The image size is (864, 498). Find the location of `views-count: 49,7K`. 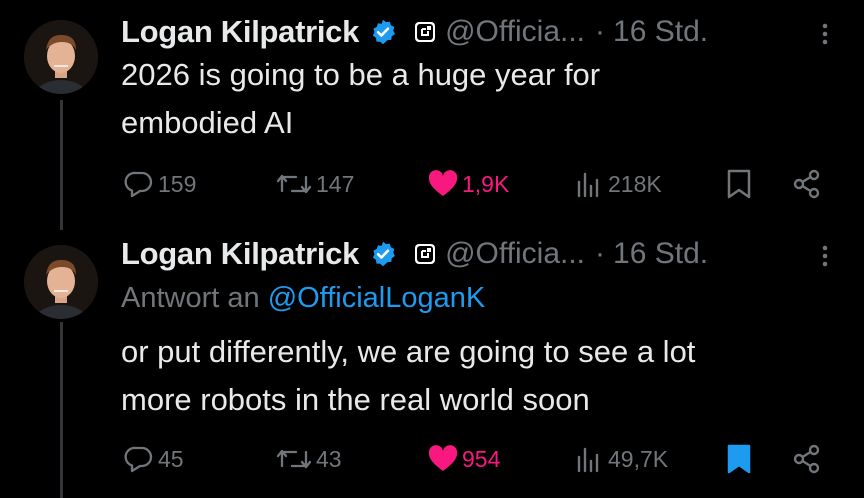

views-count: 49,7K is located at coordinates (638, 458).